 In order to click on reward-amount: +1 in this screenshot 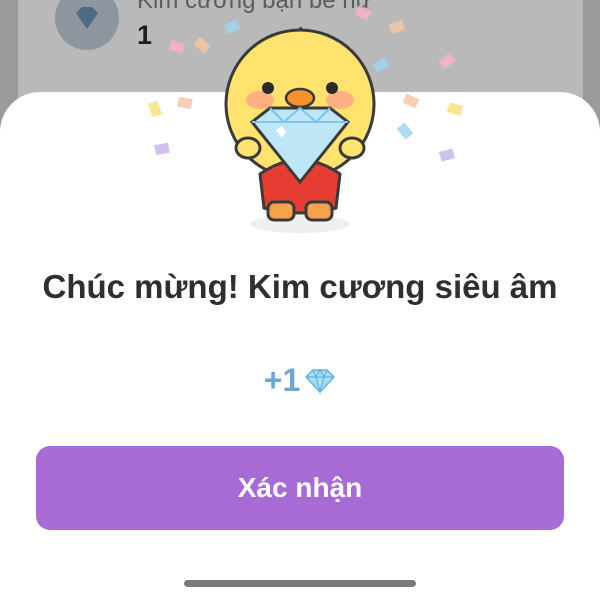, I will do `click(282, 380)`.